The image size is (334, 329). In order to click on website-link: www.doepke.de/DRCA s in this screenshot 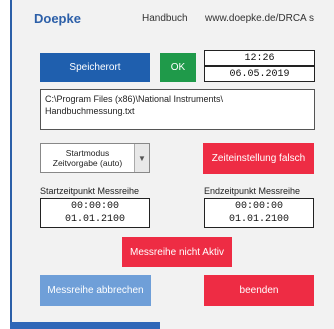, I will do `click(259, 18)`.